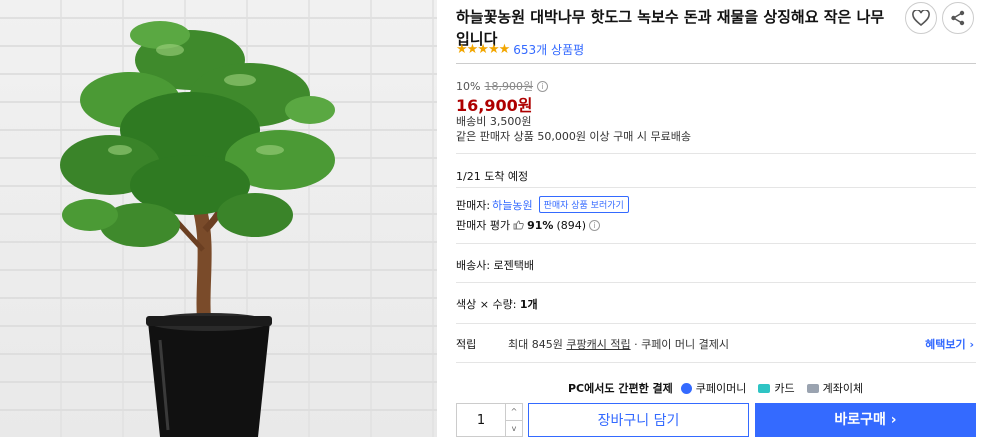 This screenshot has height=437, width=987. What do you see at coordinates (540, 225) in the screenshot?
I see `seller-score-value: 91%` at bounding box center [540, 225].